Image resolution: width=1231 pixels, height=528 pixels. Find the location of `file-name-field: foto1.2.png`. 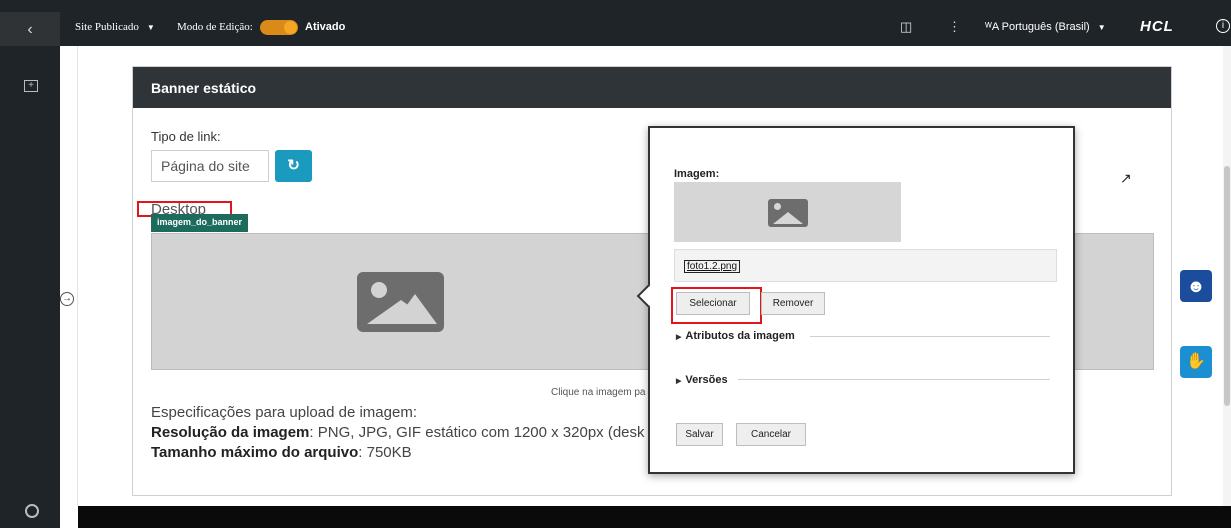

file-name-field: foto1.2.png is located at coordinates (865, 265).